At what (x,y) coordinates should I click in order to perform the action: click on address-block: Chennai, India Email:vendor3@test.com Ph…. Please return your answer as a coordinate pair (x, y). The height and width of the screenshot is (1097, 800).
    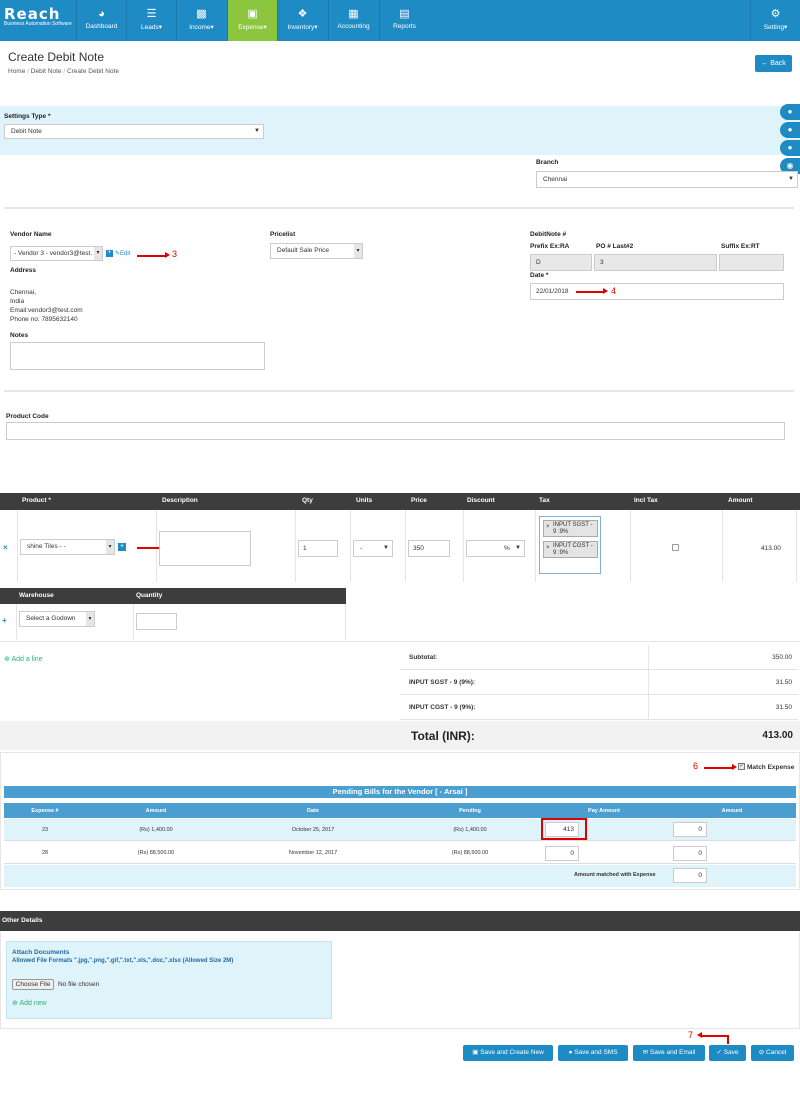
    Looking at the image, I should click on (46, 306).